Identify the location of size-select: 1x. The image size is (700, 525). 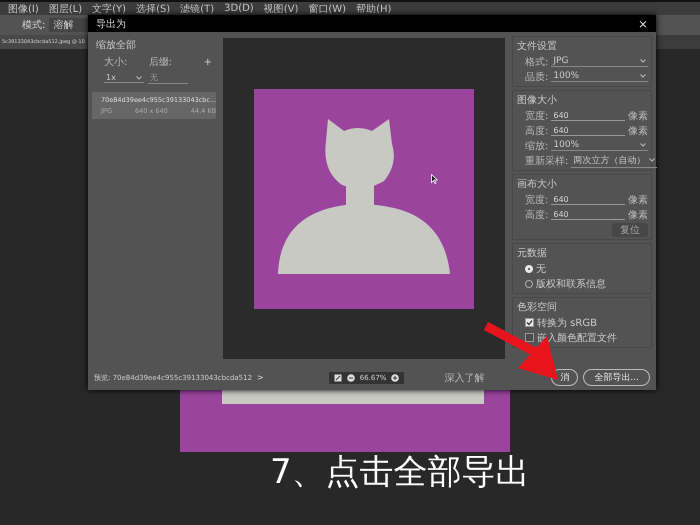
(124, 78).